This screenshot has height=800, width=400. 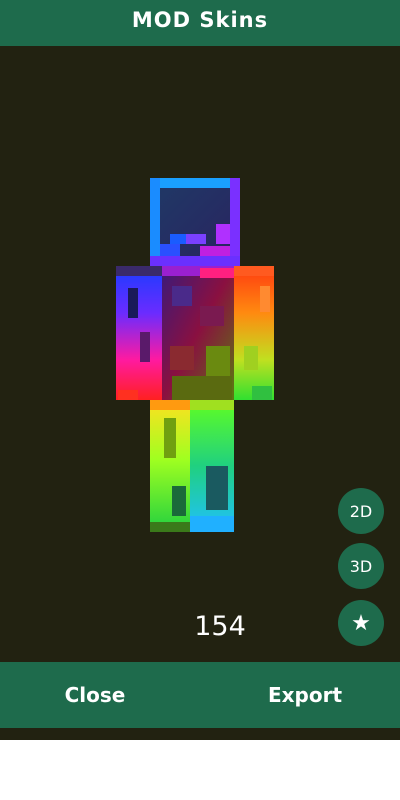 I want to click on app-header: MOD Skins, so click(x=200, y=23).